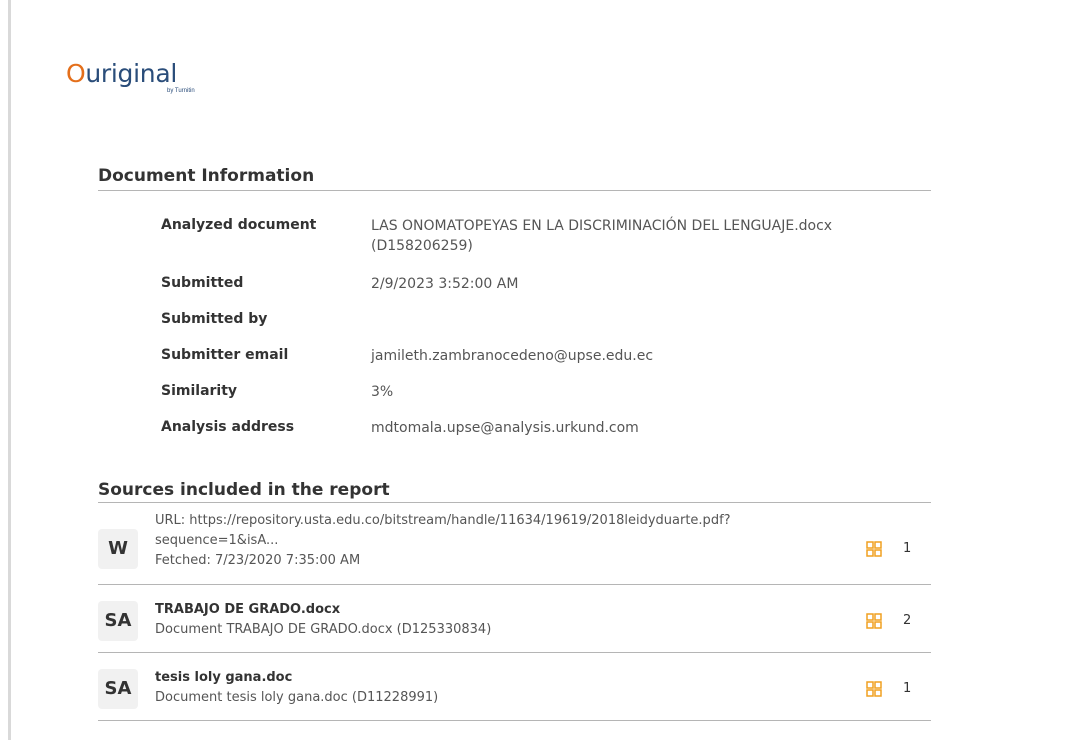 The height and width of the screenshot is (740, 1089). What do you see at coordinates (118, 549) in the screenshot?
I see `source-type-badge: W` at bounding box center [118, 549].